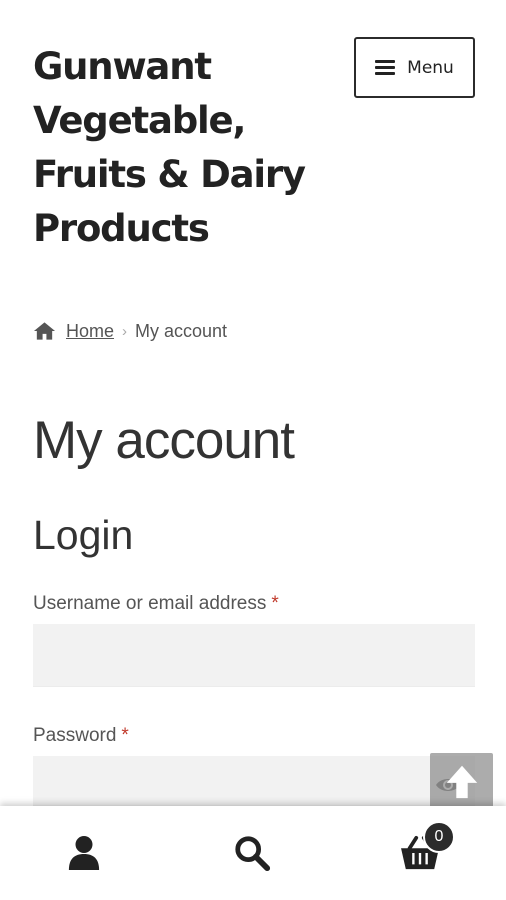 The height and width of the screenshot is (900, 506). Describe the element at coordinates (181, 330) in the screenshot. I see `breadcrumb-current: My account` at that location.